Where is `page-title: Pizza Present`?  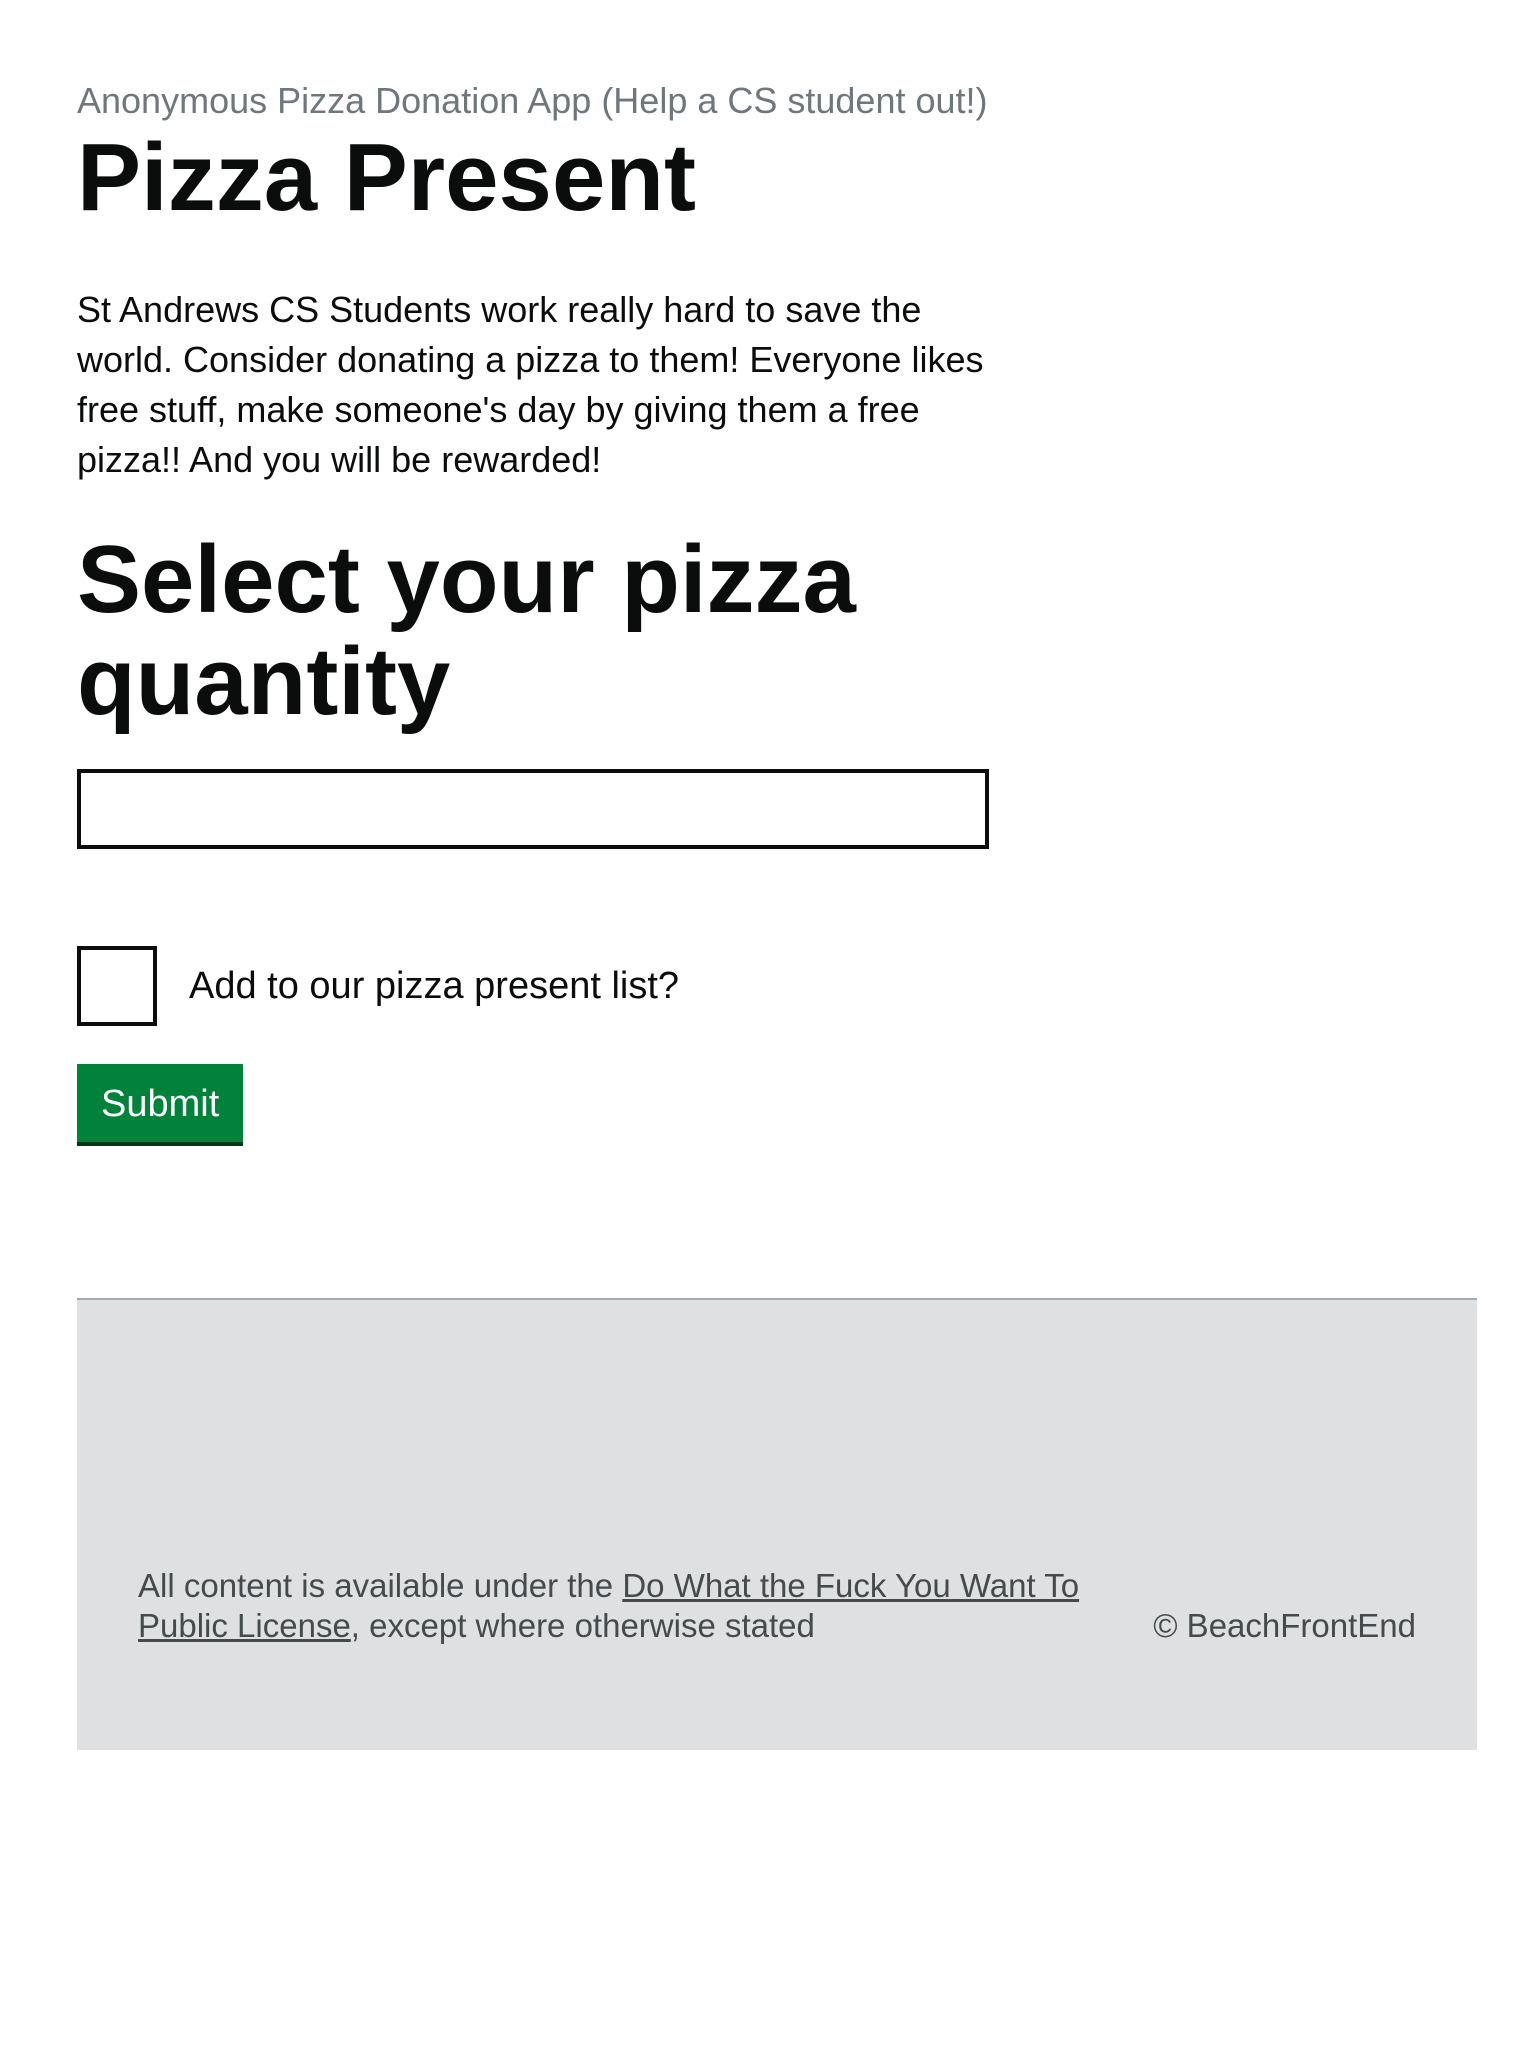
page-title: Pizza Present is located at coordinates (386, 177).